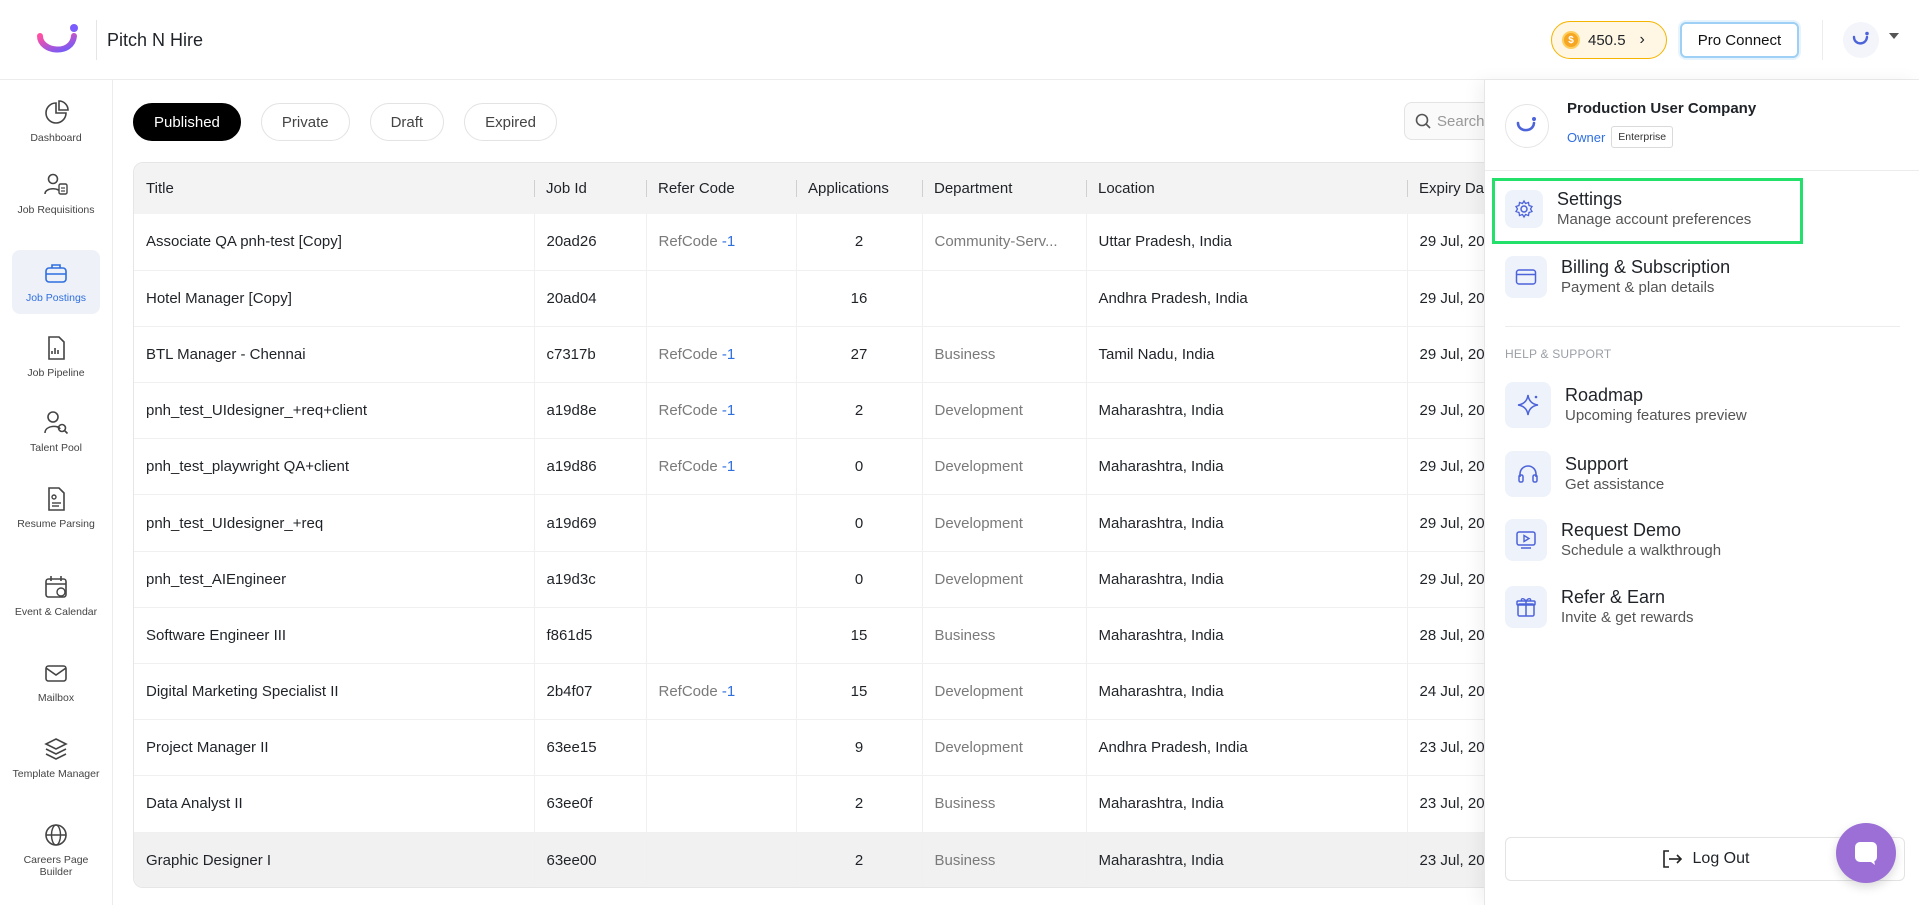 The height and width of the screenshot is (905, 1919). What do you see at coordinates (1528, 474) in the screenshot?
I see `headset-icon` at bounding box center [1528, 474].